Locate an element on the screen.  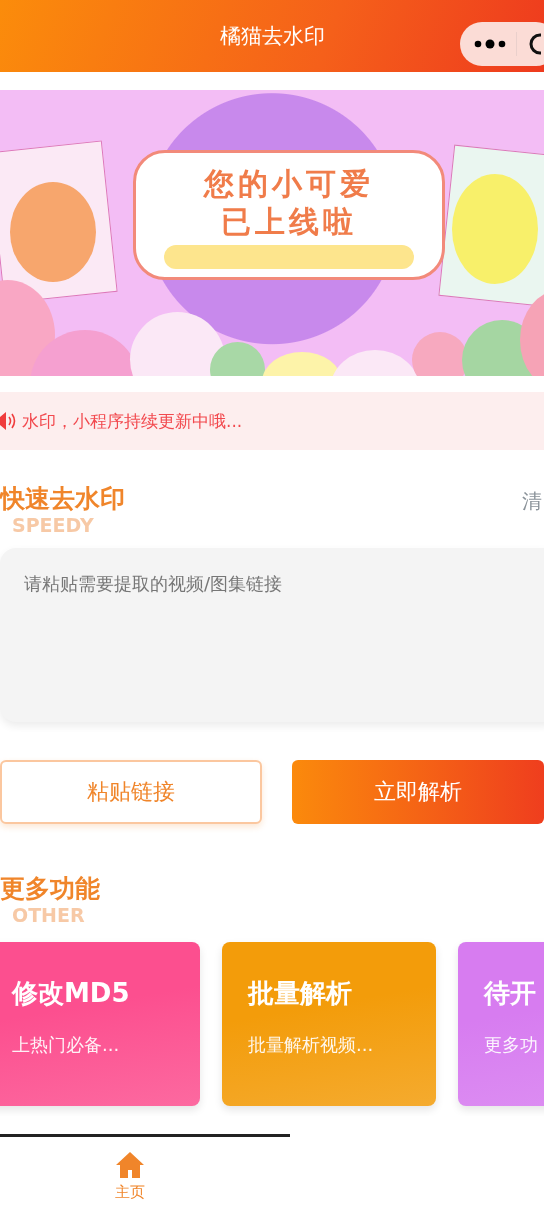
capsule-menu is located at coordinates (502, 44).